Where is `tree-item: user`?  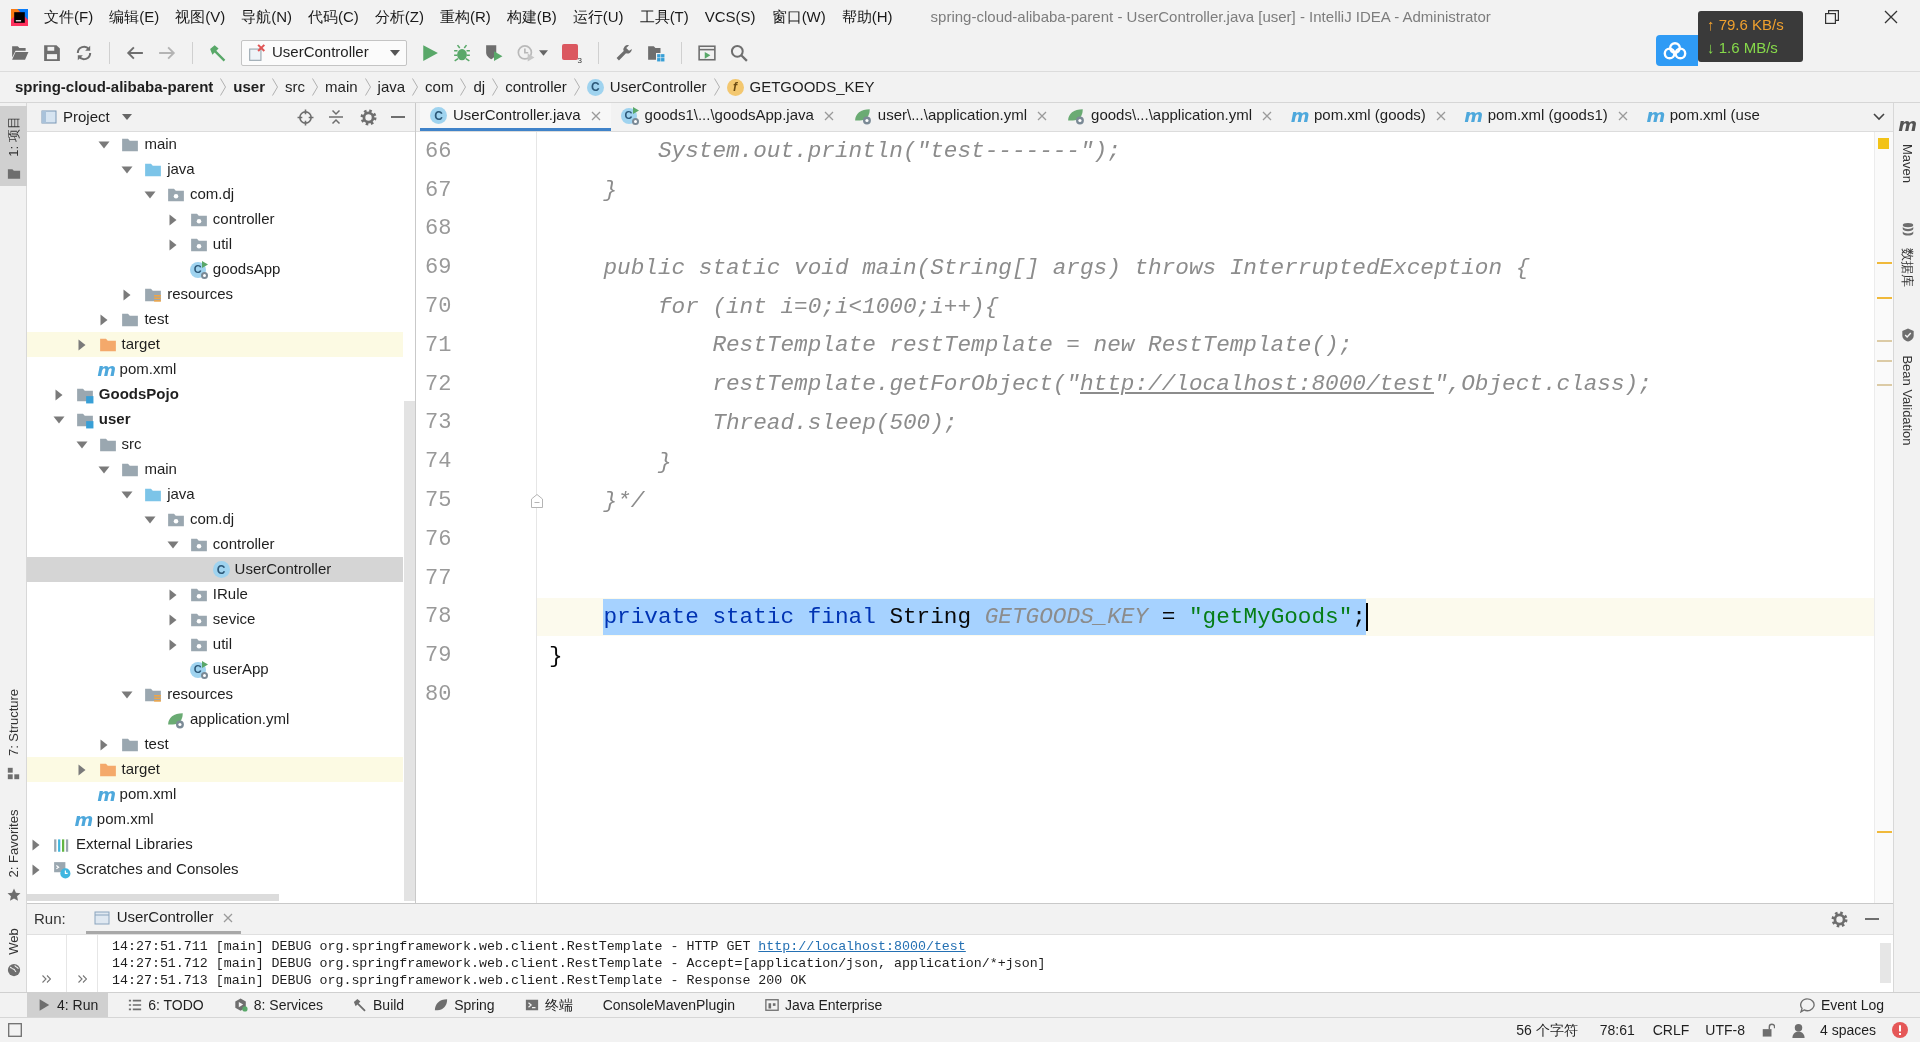
tree-item: user is located at coordinates (215, 419).